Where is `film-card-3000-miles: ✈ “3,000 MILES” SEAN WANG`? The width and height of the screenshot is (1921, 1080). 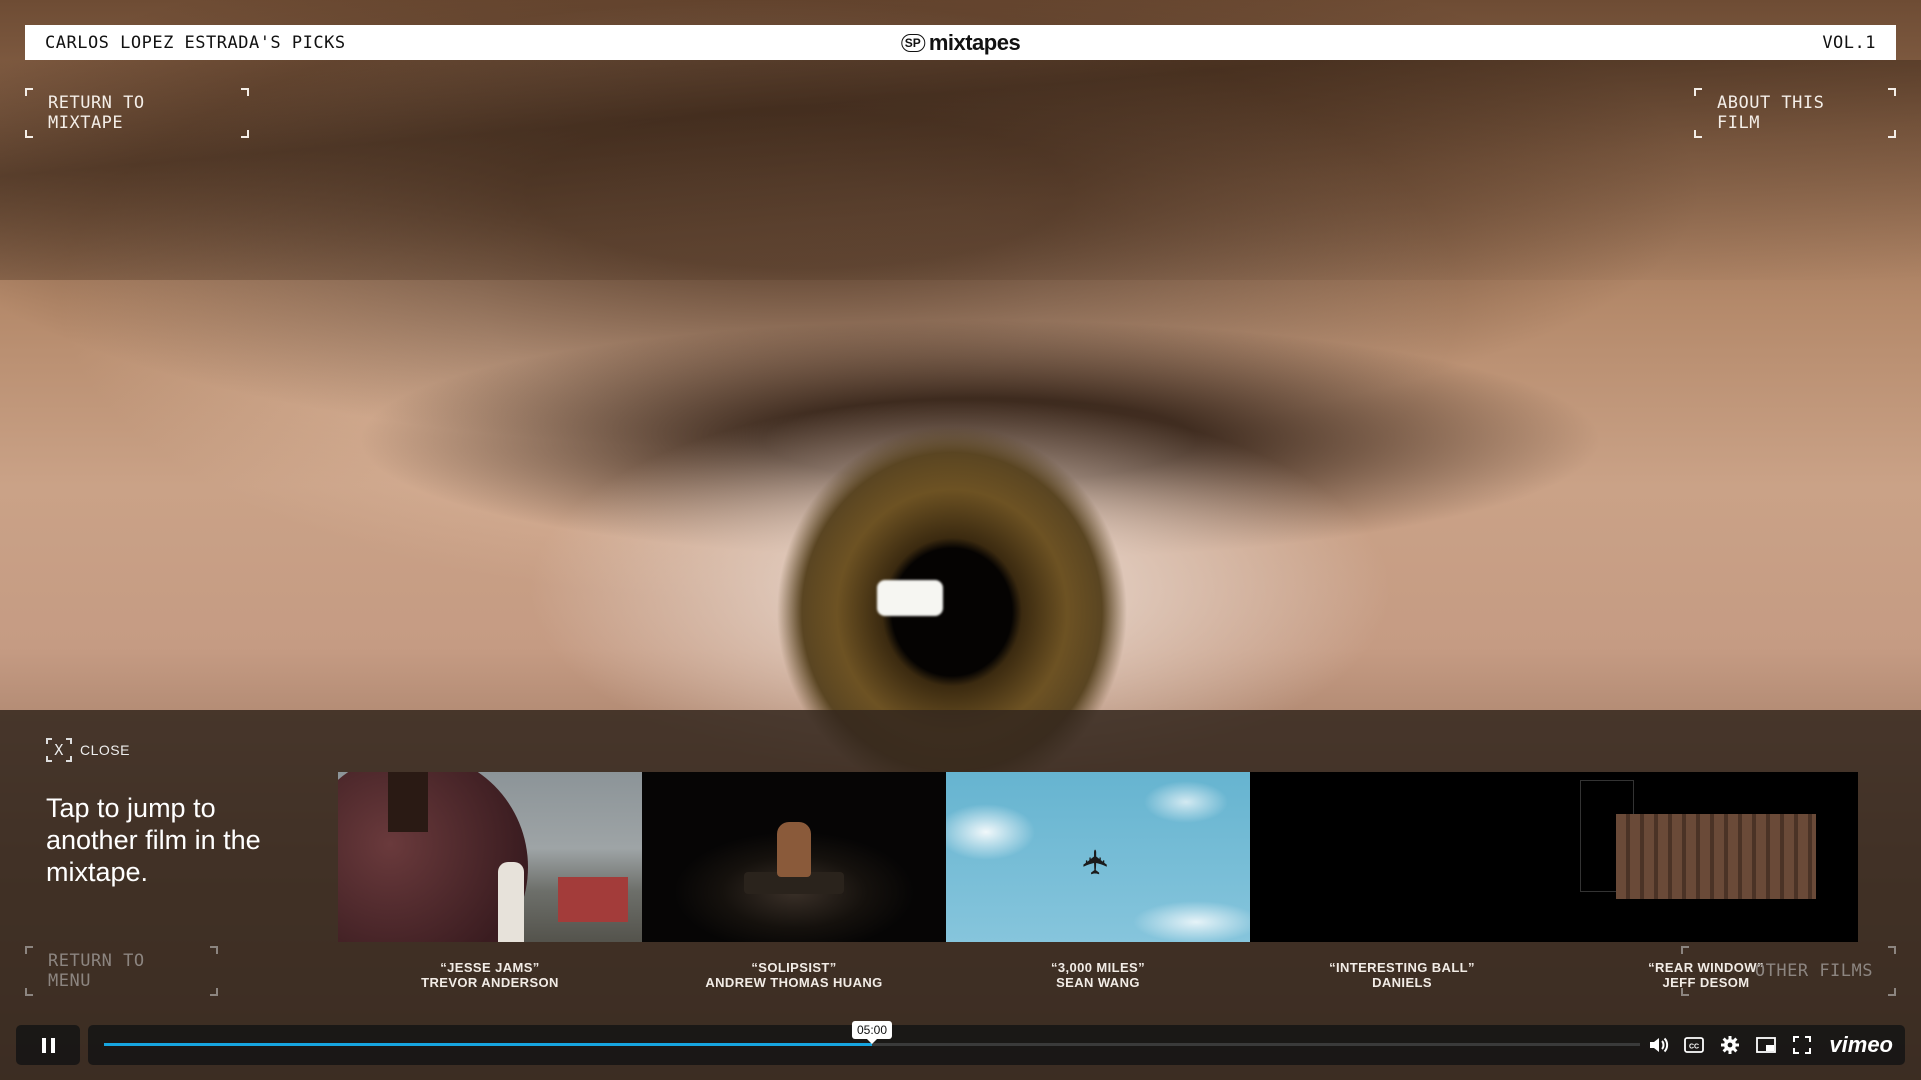
film-card-3000-miles: ✈ “3,000 MILES” SEAN WANG is located at coordinates (1098, 887).